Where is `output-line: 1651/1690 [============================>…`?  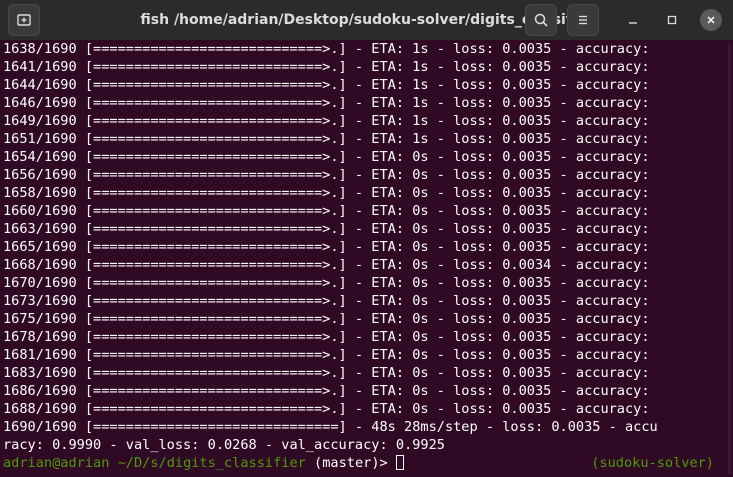
output-line: 1651/1690 [============================>… is located at coordinates (326, 139).